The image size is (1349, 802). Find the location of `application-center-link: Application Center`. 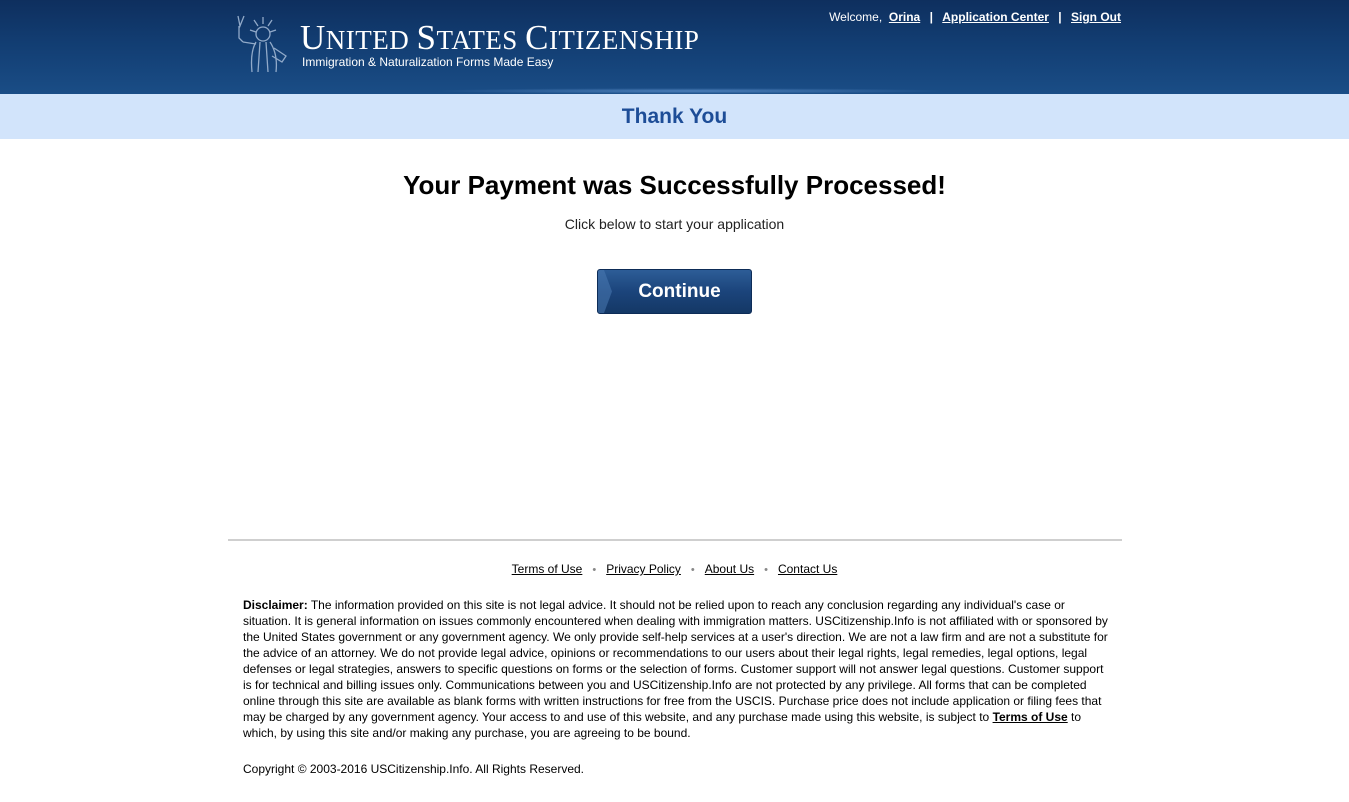

application-center-link: Application Center is located at coordinates (995, 17).